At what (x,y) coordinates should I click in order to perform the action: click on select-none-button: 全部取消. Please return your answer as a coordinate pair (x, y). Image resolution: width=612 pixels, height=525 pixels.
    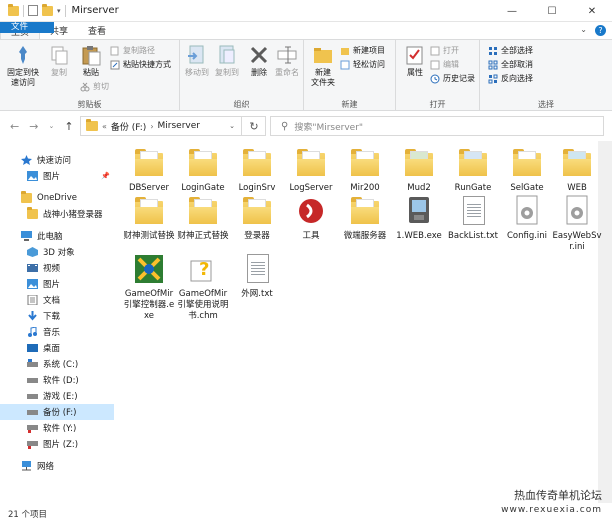
    Looking at the image, I should click on (510, 64).